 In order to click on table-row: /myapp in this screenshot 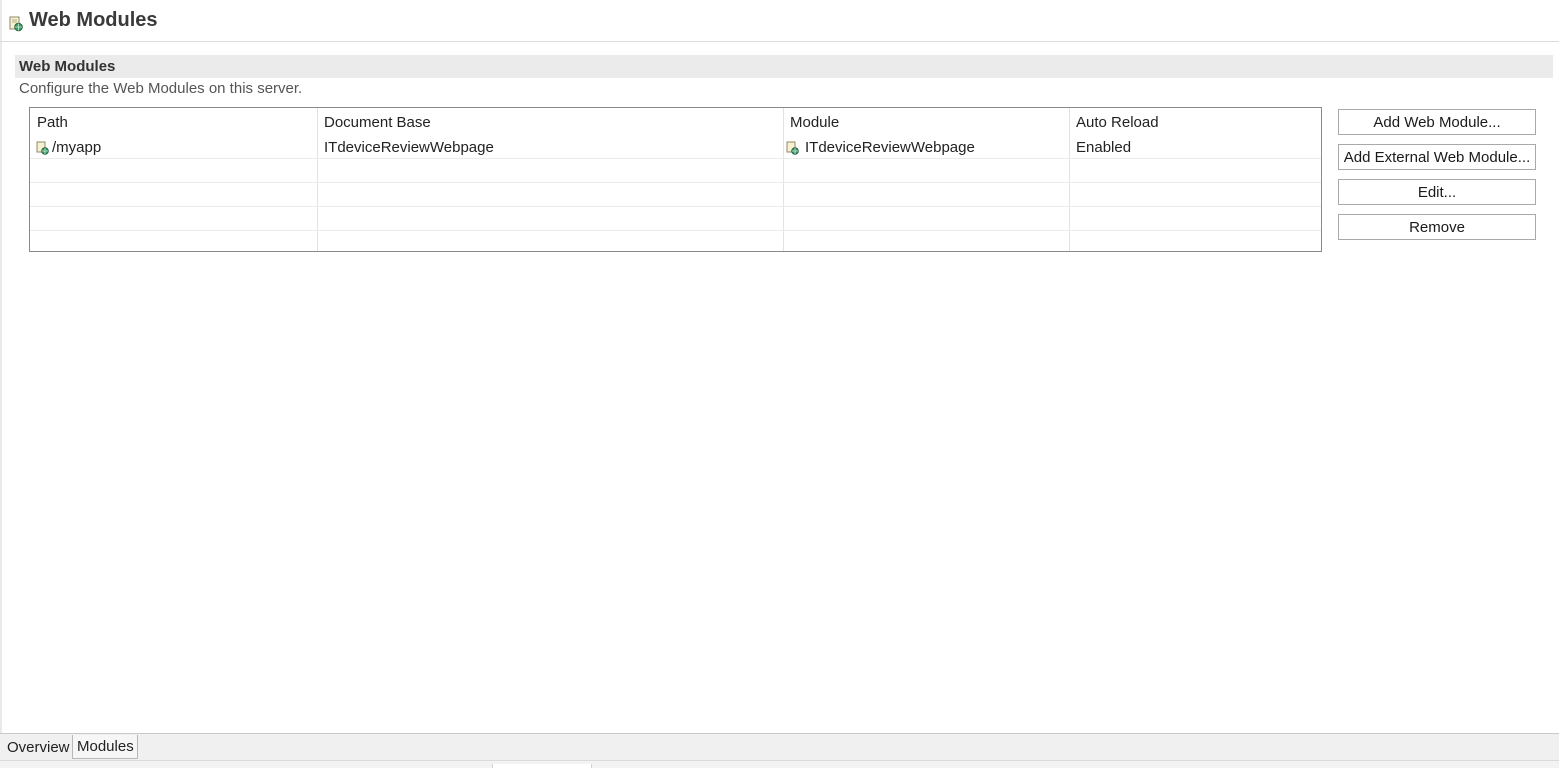, I will do `click(68, 147)`.